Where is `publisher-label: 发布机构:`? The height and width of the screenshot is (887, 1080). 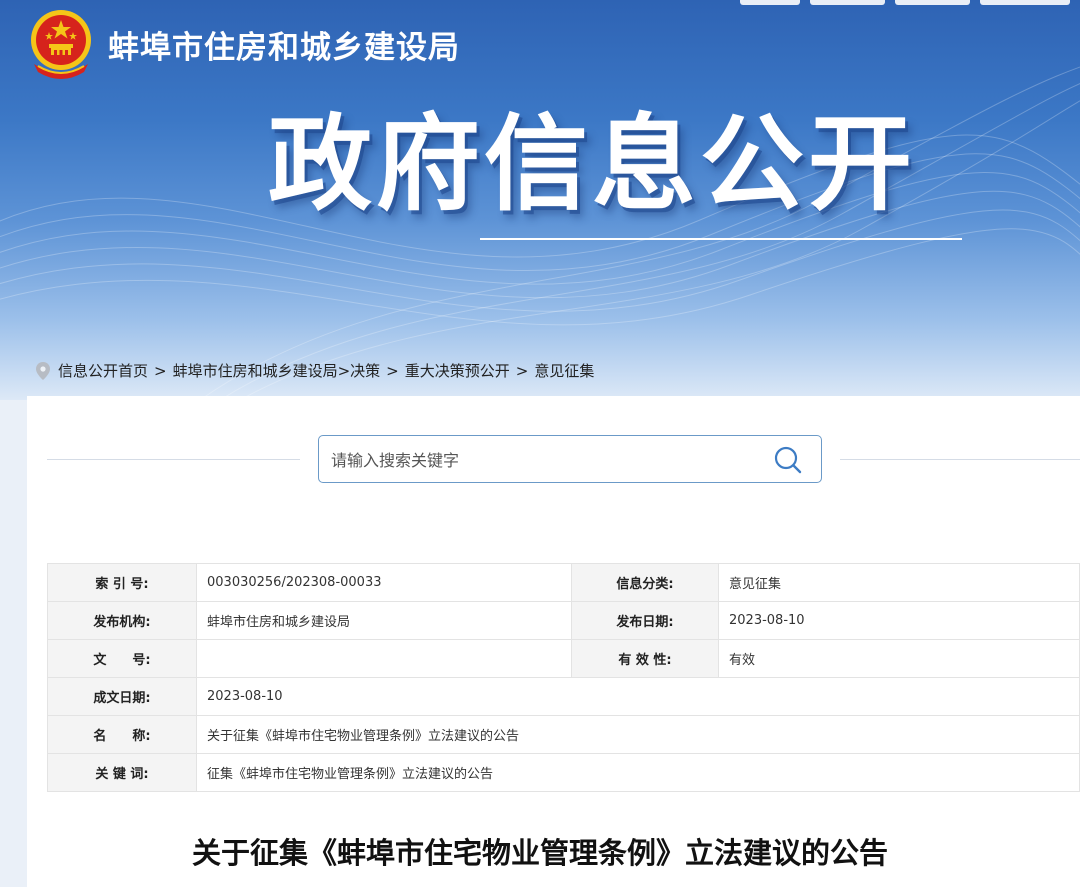
publisher-label: 发布机构: is located at coordinates (122, 620).